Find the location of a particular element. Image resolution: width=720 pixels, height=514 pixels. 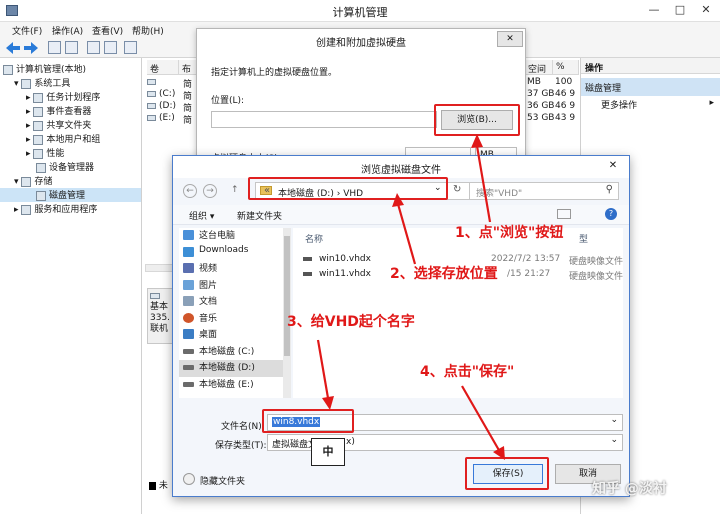

annotation-step-3: 3、给VHD起个名字 is located at coordinates (351, 322).